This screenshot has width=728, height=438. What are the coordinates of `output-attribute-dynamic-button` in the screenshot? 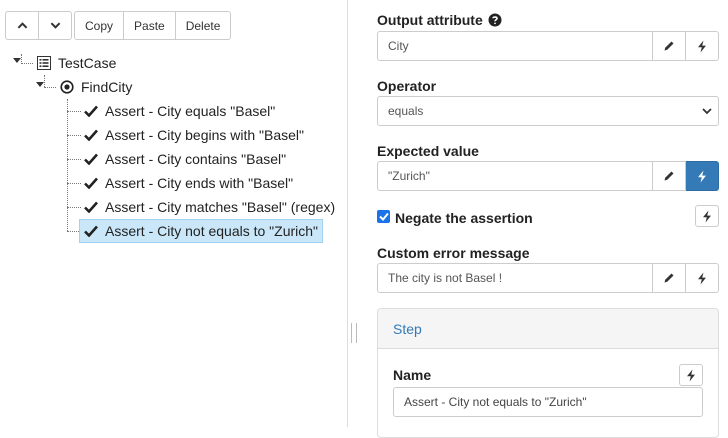 It's located at (702, 46).